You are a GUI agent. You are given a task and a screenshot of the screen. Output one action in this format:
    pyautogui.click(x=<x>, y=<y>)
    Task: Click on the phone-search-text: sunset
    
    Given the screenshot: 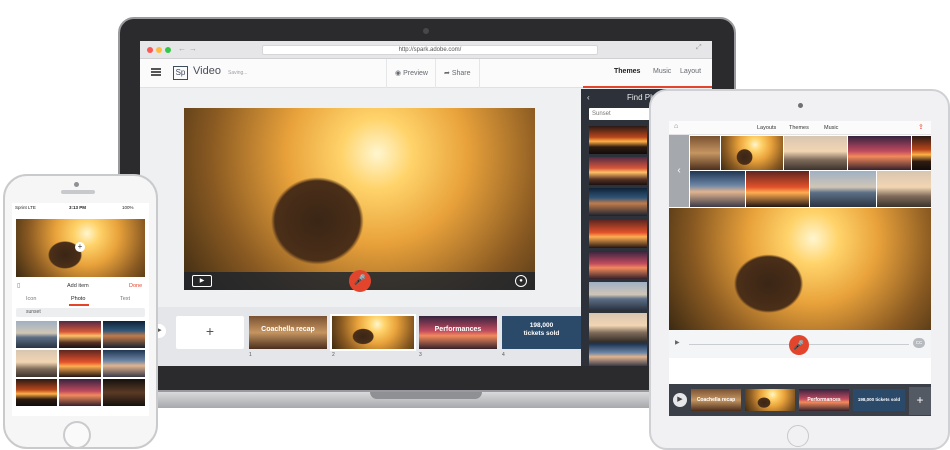 What is the action you would take?
    pyautogui.click(x=33, y=312)
    